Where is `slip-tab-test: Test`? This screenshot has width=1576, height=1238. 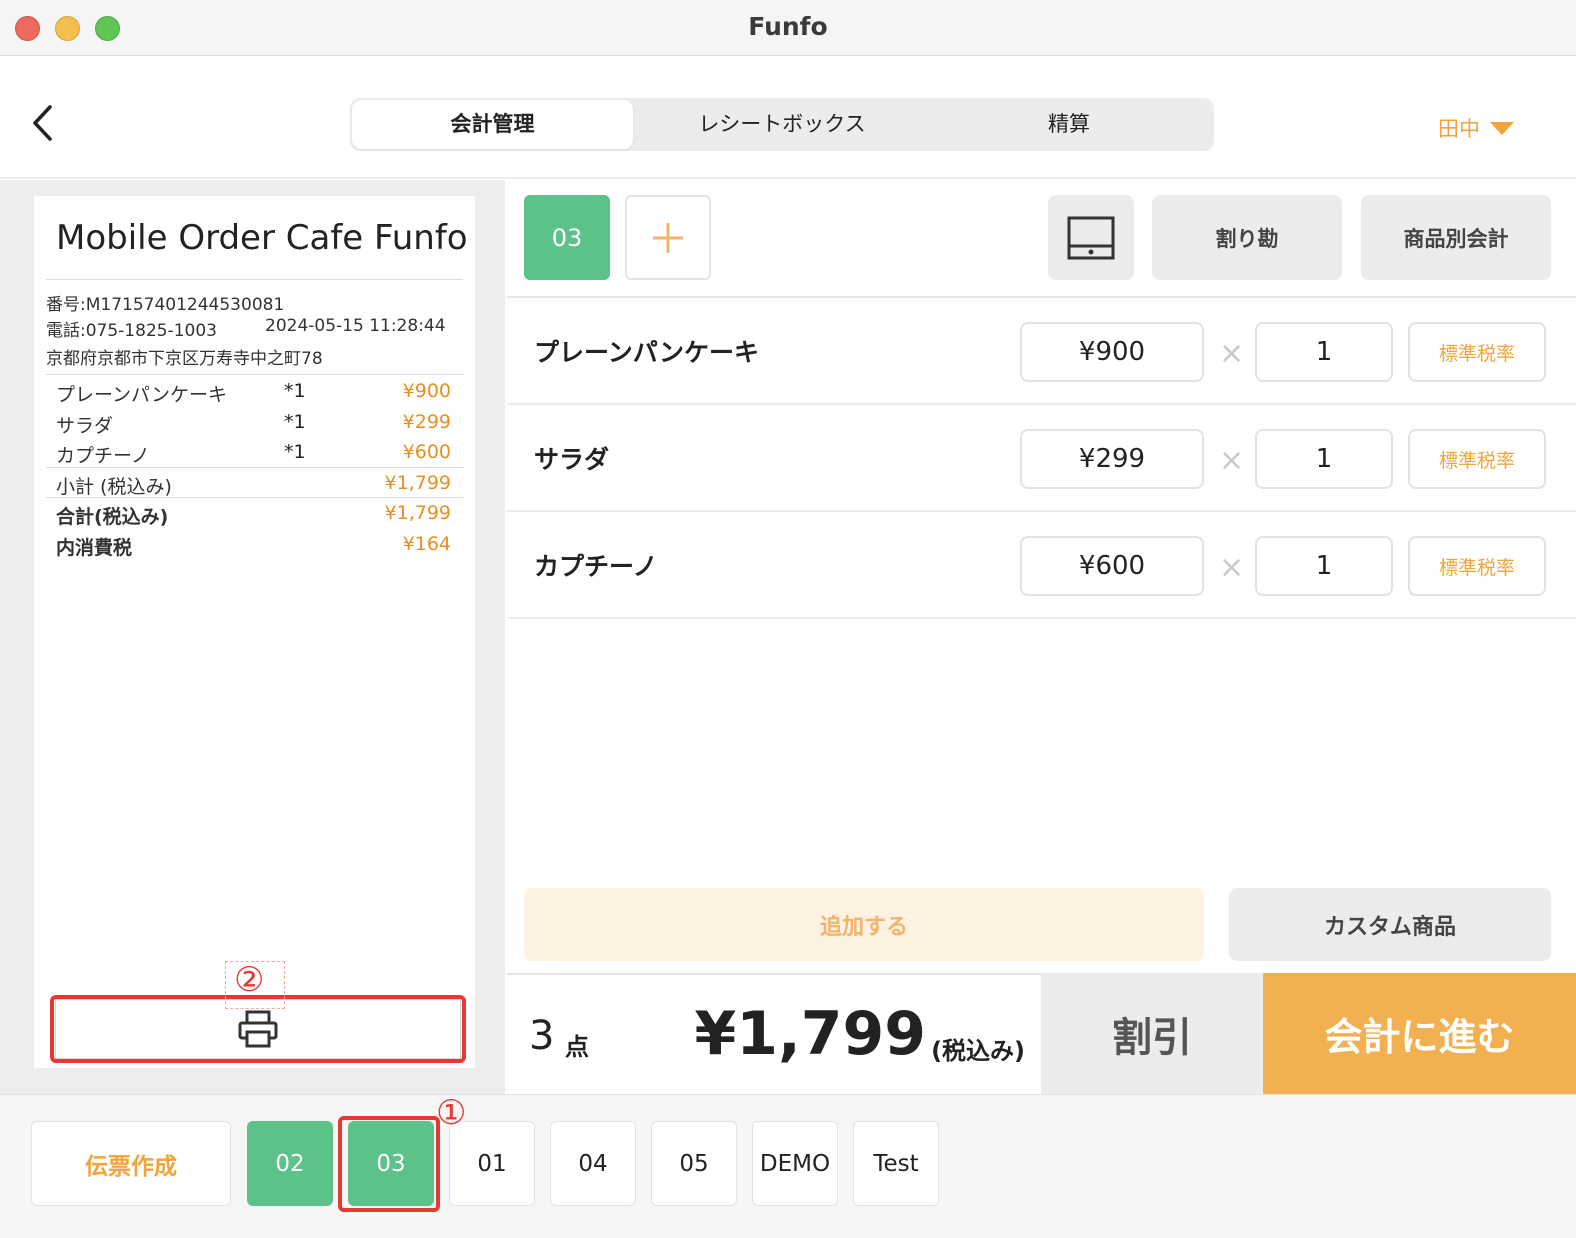 slip-tab-test: Test is located at coordinates (896, 1163).